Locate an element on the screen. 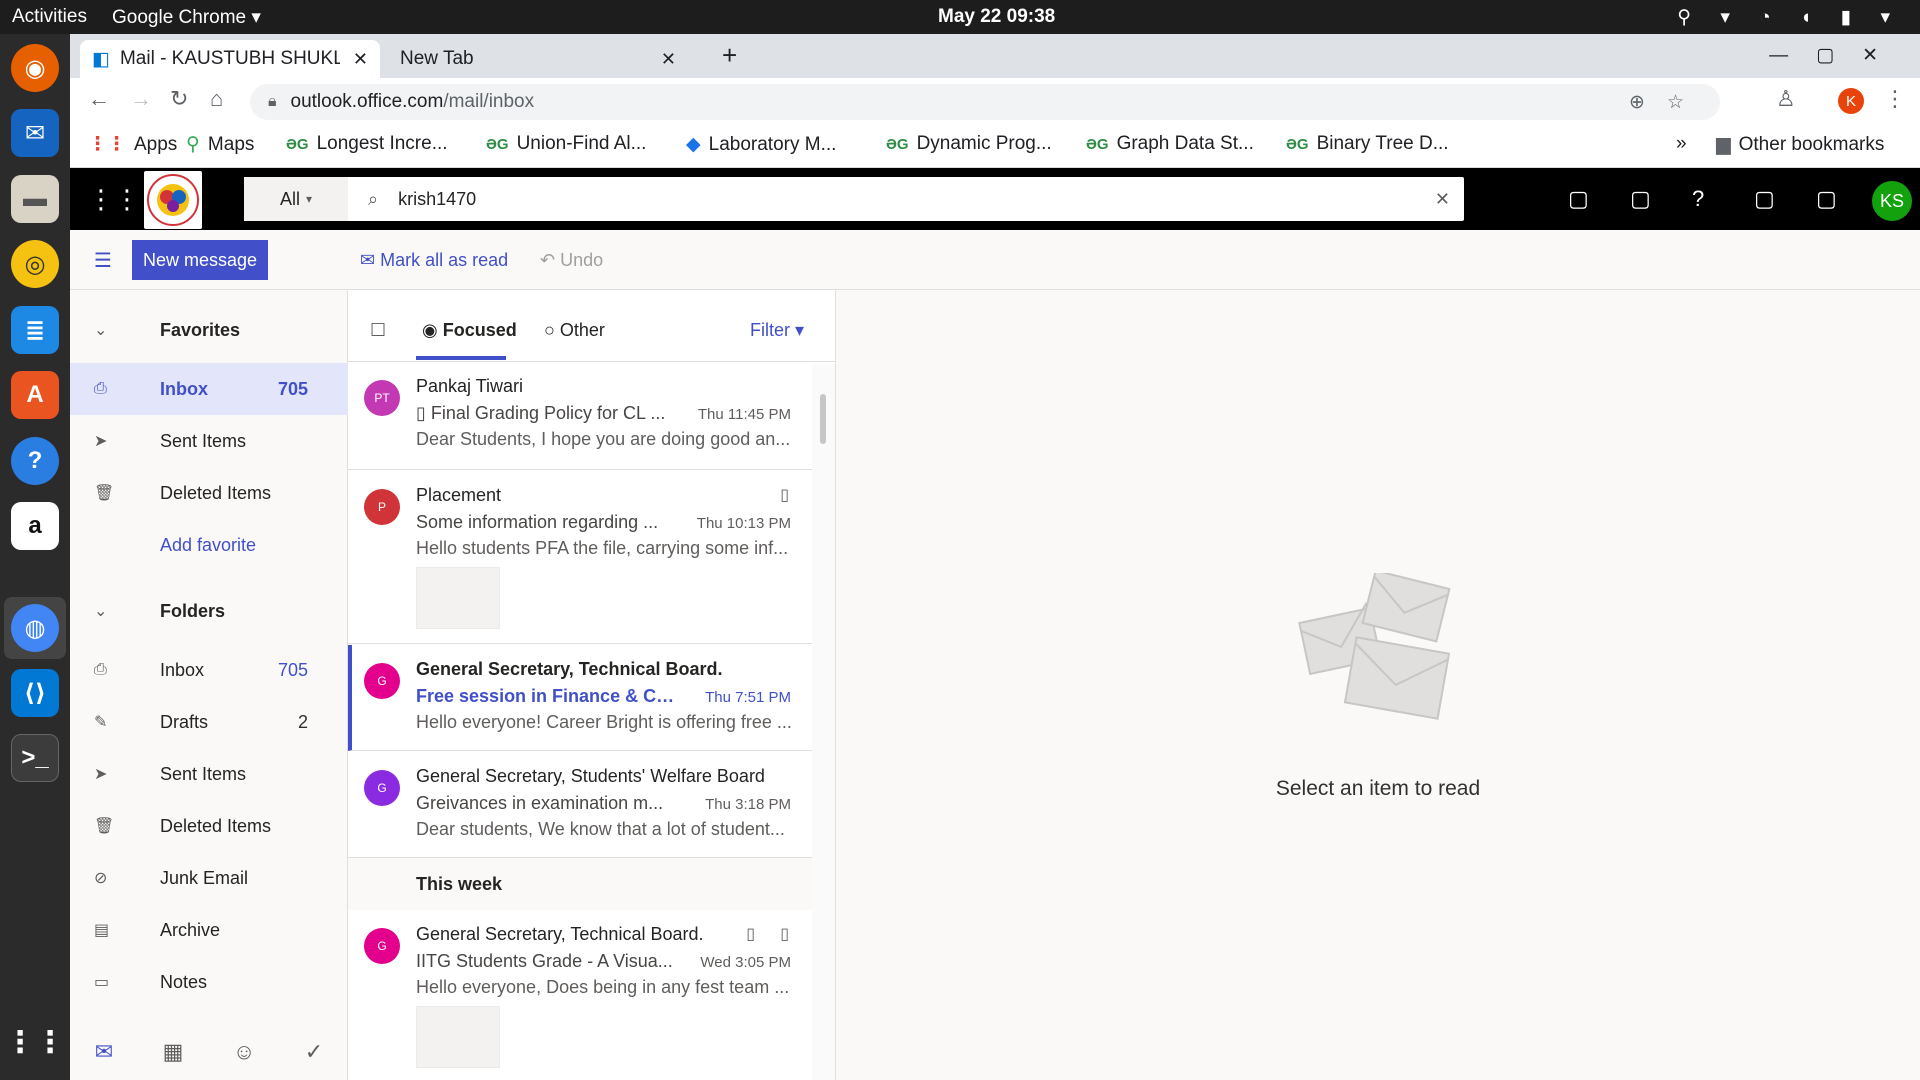  select-all-checkbox: ☐ is located at coordinates (378, 330).